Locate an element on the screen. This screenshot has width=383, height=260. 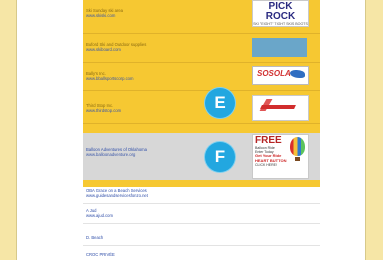
ad-banner-pick-rock: PICK ROCK SKI "EIGHT" TIGHT SKIS BOOTS is located at coordinates (280, 13).